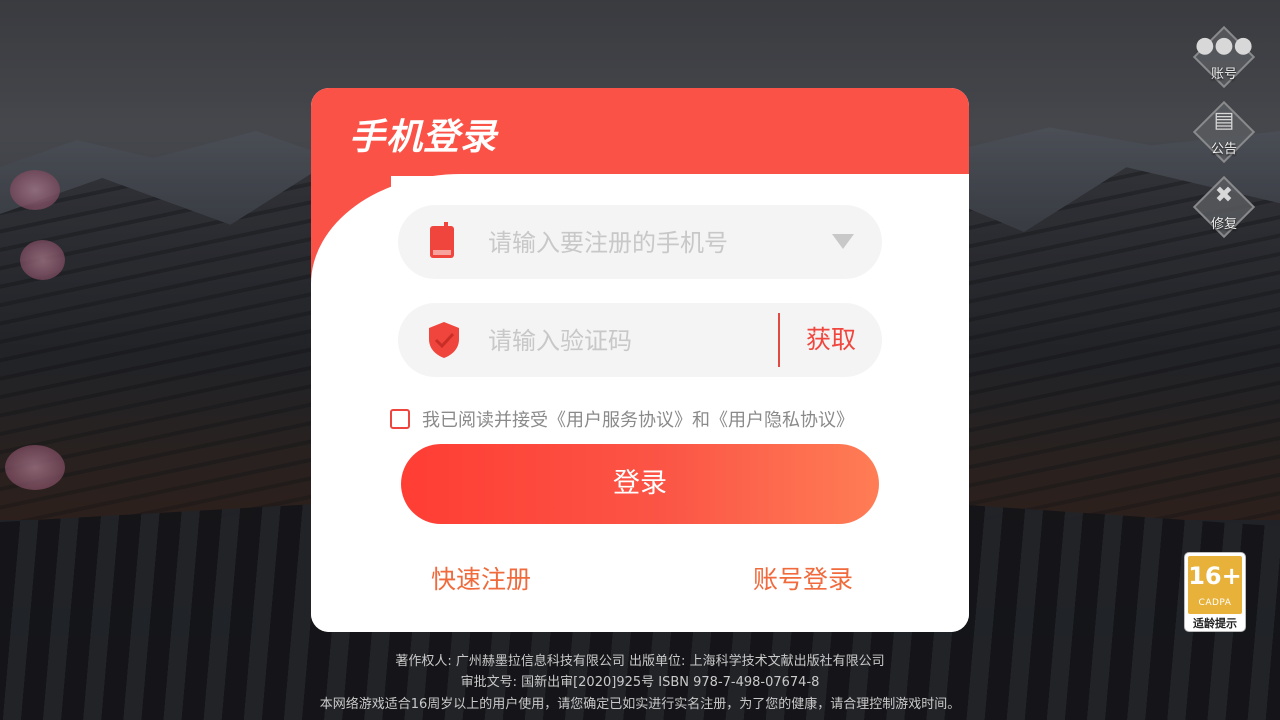 This screenshot has height=720, width=1280. I want to click on account-side-button: ●●● 账号, so click(1224, 57).